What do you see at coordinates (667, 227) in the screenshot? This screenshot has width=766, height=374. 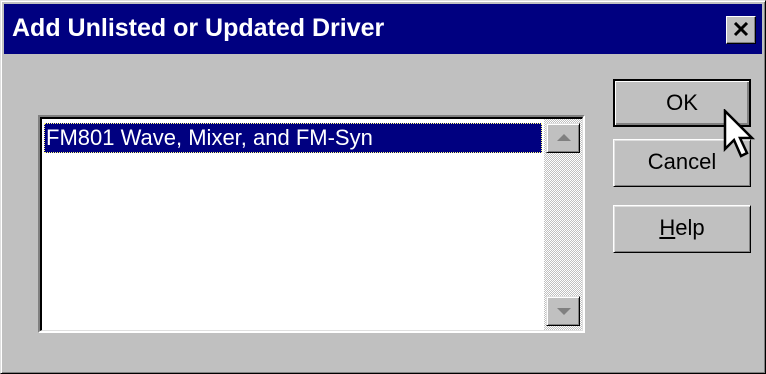 I see `help-mnemonic: H` at bounding box center [667, 227].